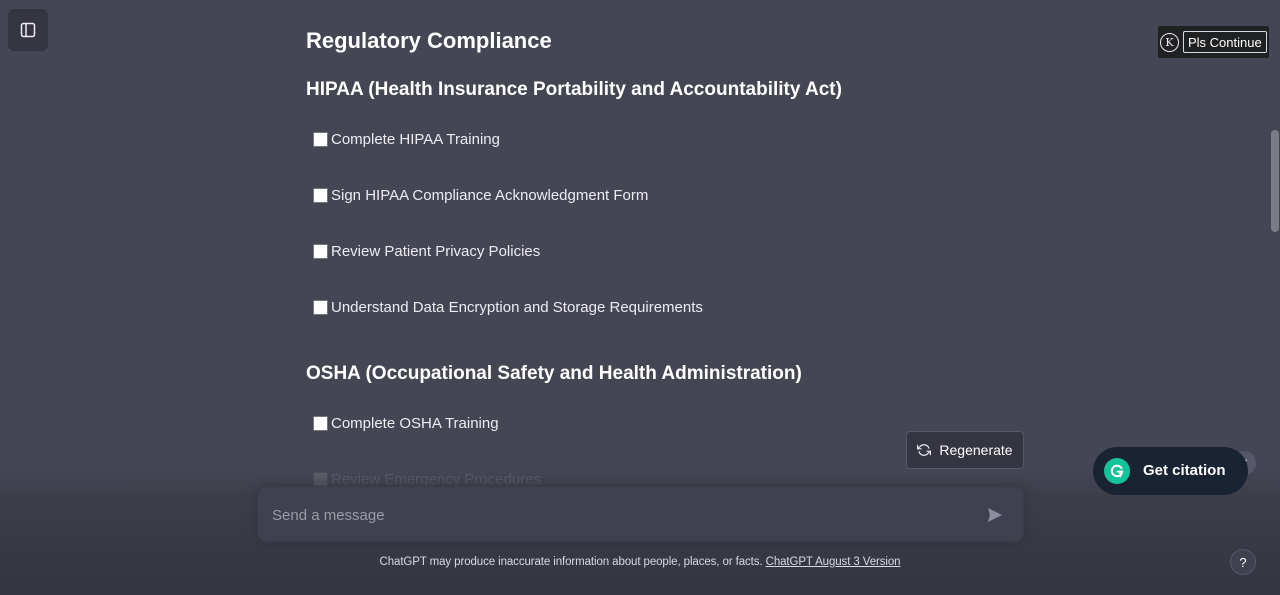  What do you see at coordinates (436, 478) in the screenshot?
I see `checklist-item-label: Review Emergency Procedures` at bounding box center [436, 478].